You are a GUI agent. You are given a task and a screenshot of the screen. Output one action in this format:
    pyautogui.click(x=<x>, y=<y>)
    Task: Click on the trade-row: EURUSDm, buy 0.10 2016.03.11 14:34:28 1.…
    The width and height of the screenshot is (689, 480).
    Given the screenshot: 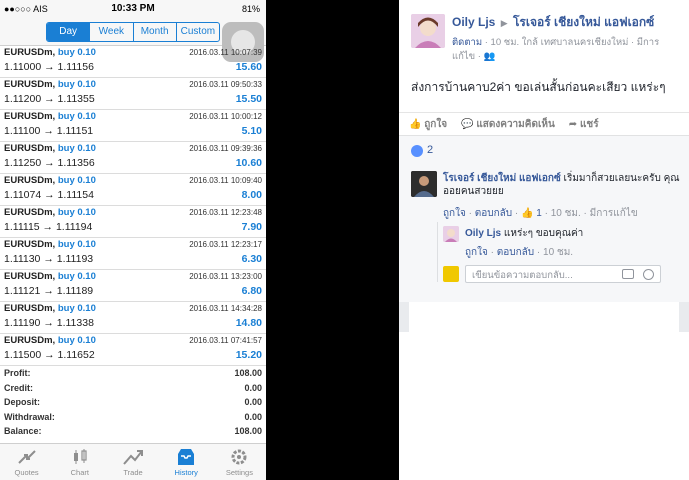 What is the action you would take?
    pyautogui.click(x=133, y=318)
    